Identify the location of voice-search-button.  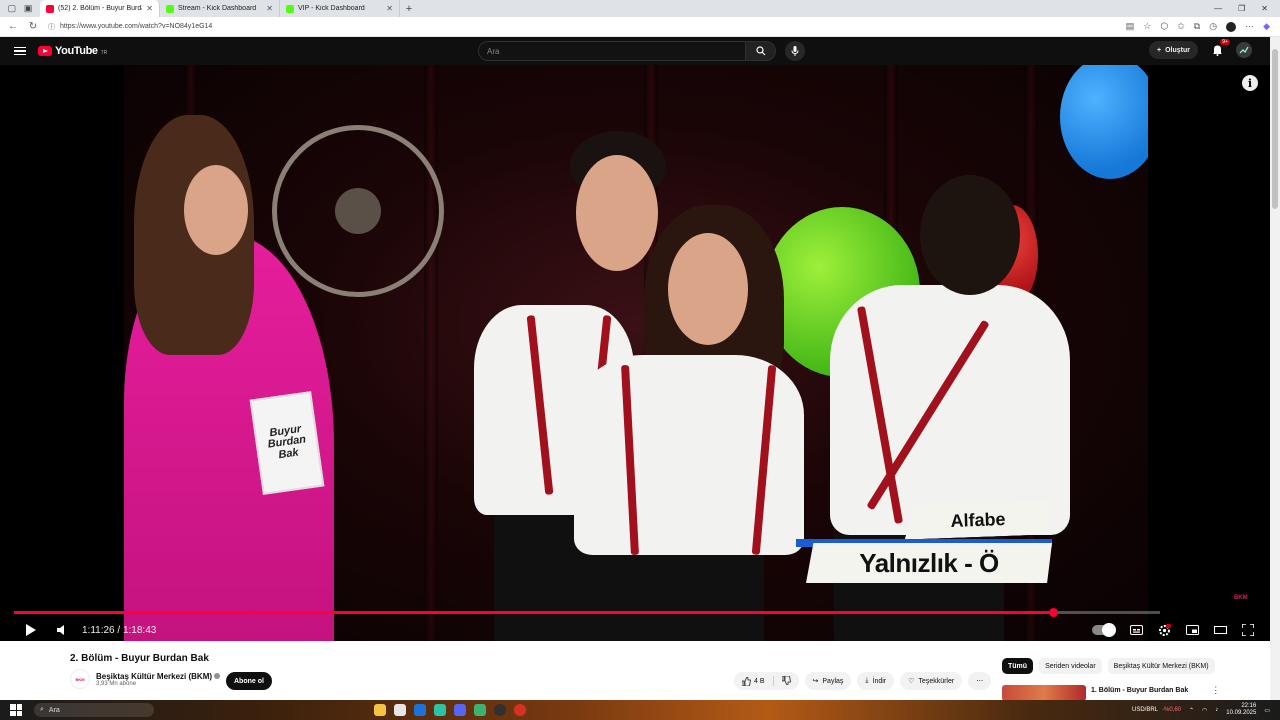
(795, 51).